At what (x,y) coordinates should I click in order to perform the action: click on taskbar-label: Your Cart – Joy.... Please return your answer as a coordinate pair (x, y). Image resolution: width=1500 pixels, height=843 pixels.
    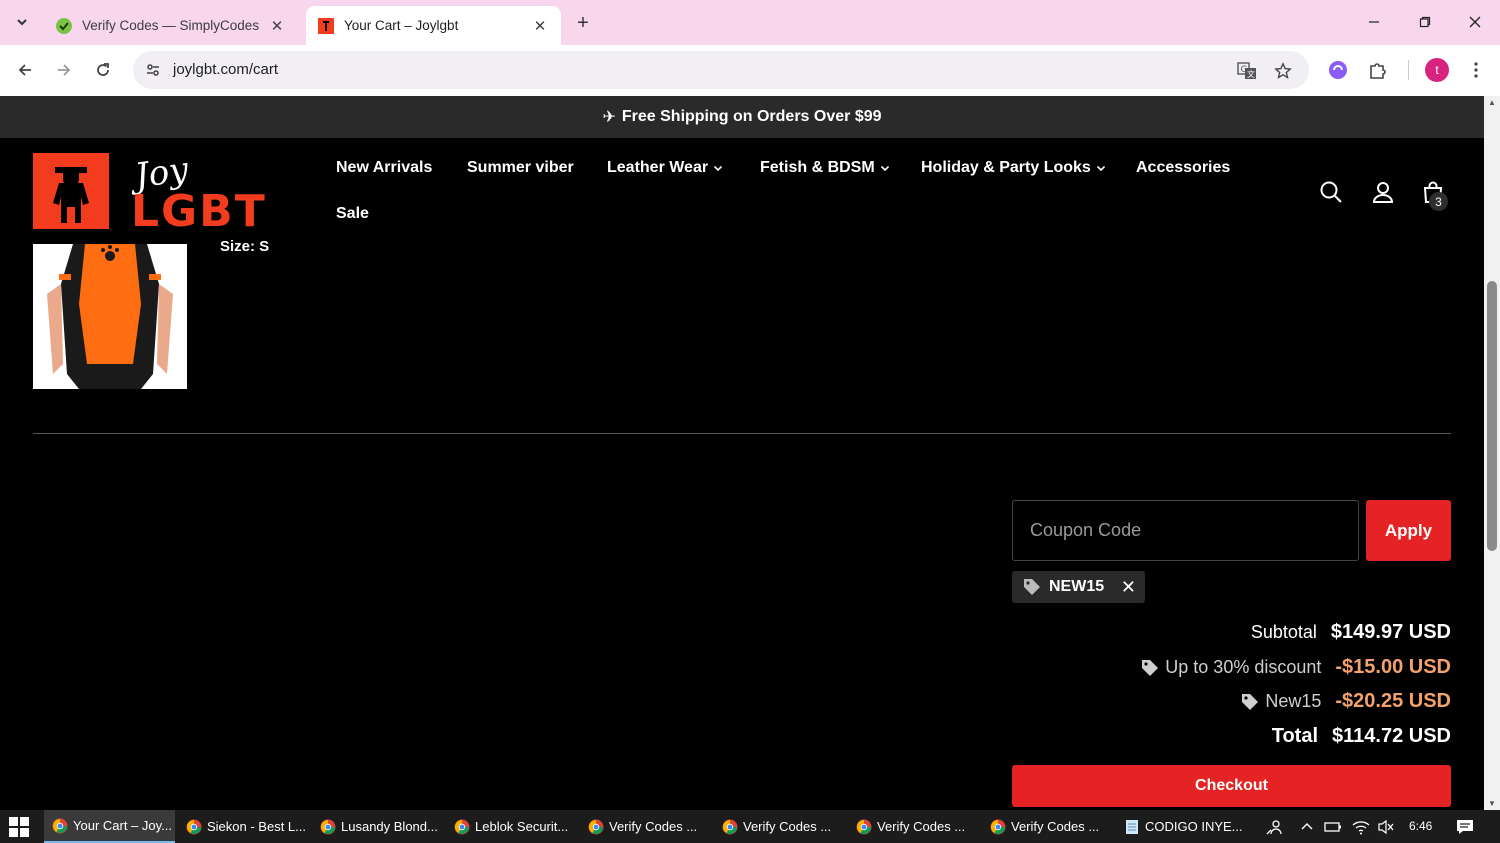
    Looking at the image, I should click on (122, 825).